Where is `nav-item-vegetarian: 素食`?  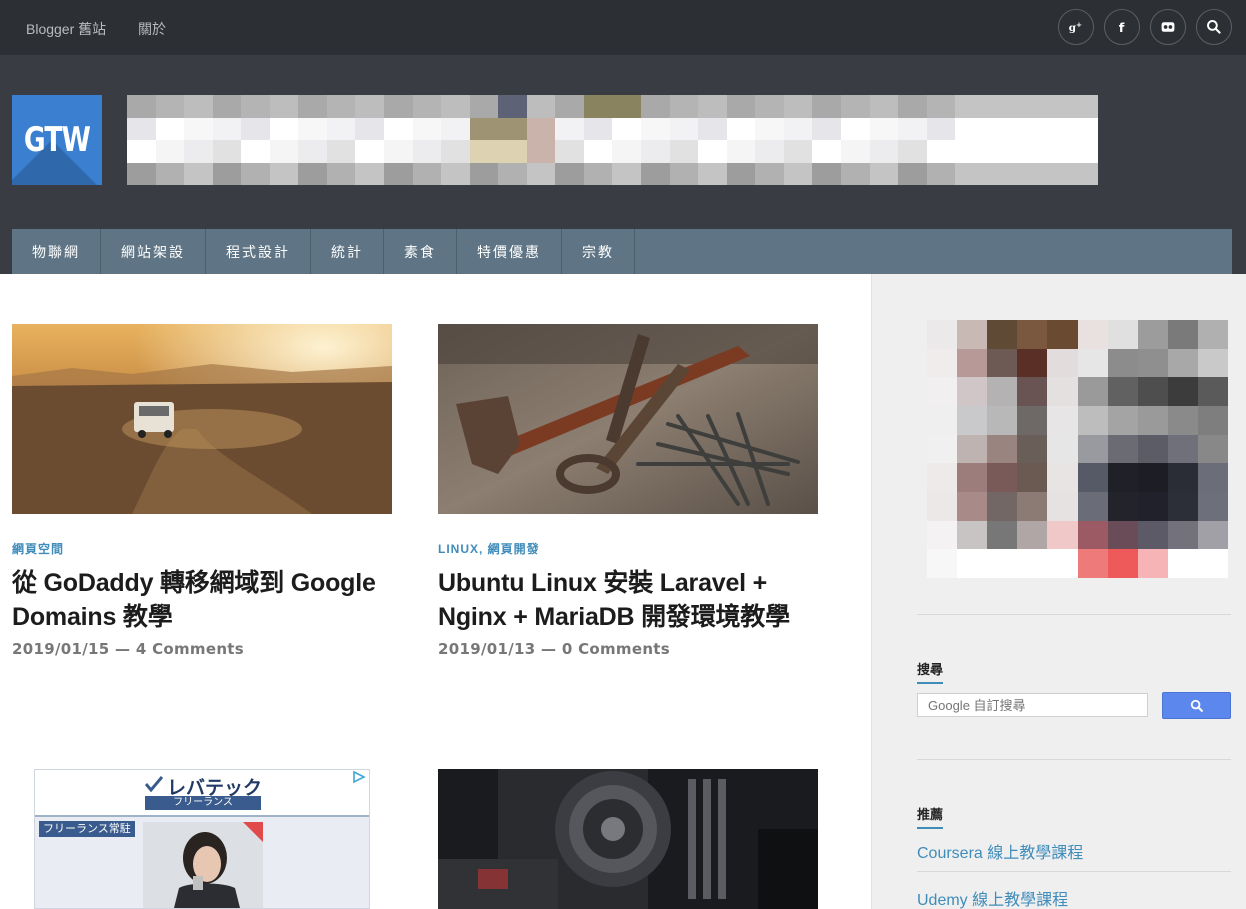
nav-item-vegetarian: 素食 is located at coordinates (420, 251).